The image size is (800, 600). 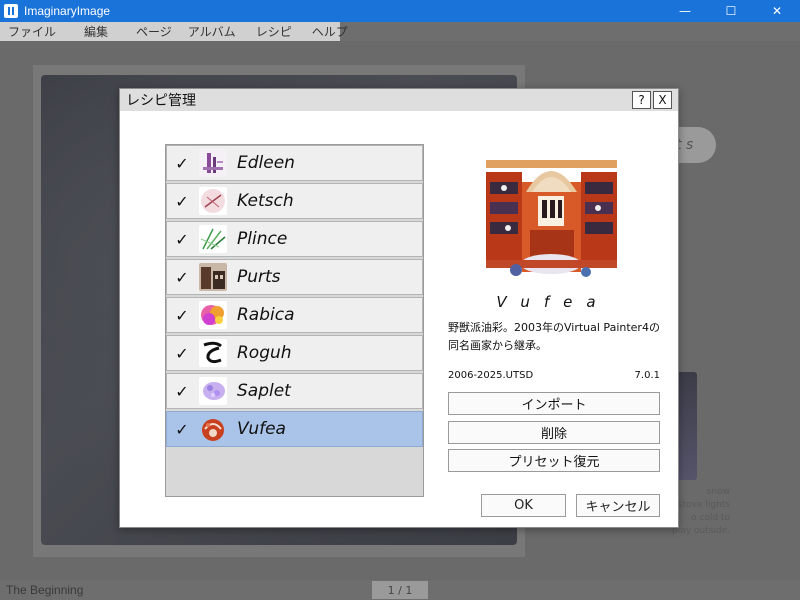 I want to click on recipe-item-rabica: ✓ Rabica, so click(x=294, y=315).